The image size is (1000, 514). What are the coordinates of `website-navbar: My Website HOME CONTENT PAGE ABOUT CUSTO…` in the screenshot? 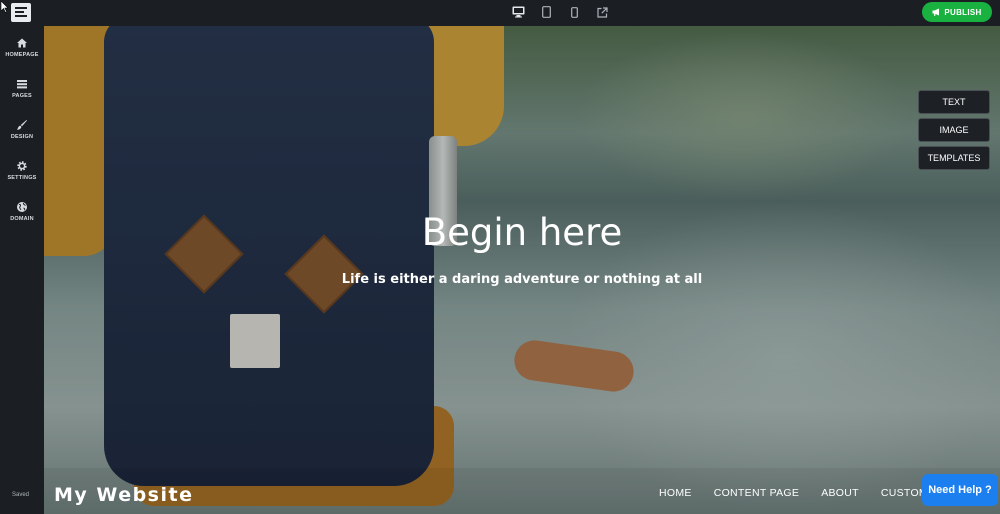 It's located at (522, 491).